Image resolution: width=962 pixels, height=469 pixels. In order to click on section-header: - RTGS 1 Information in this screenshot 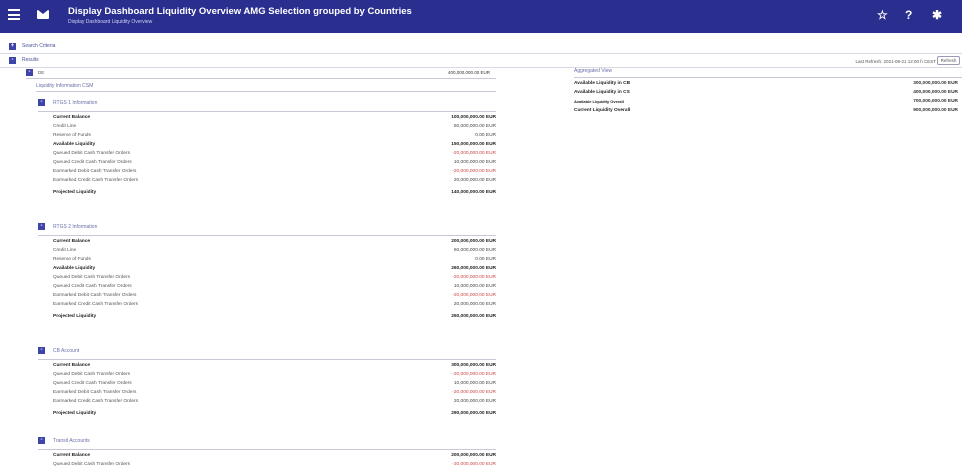, I will do `click(267, 103)`.